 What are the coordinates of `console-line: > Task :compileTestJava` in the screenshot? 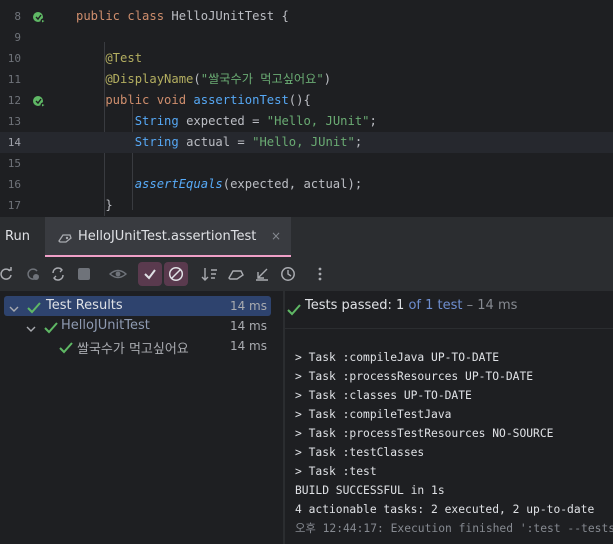 It's located at (373, 414).